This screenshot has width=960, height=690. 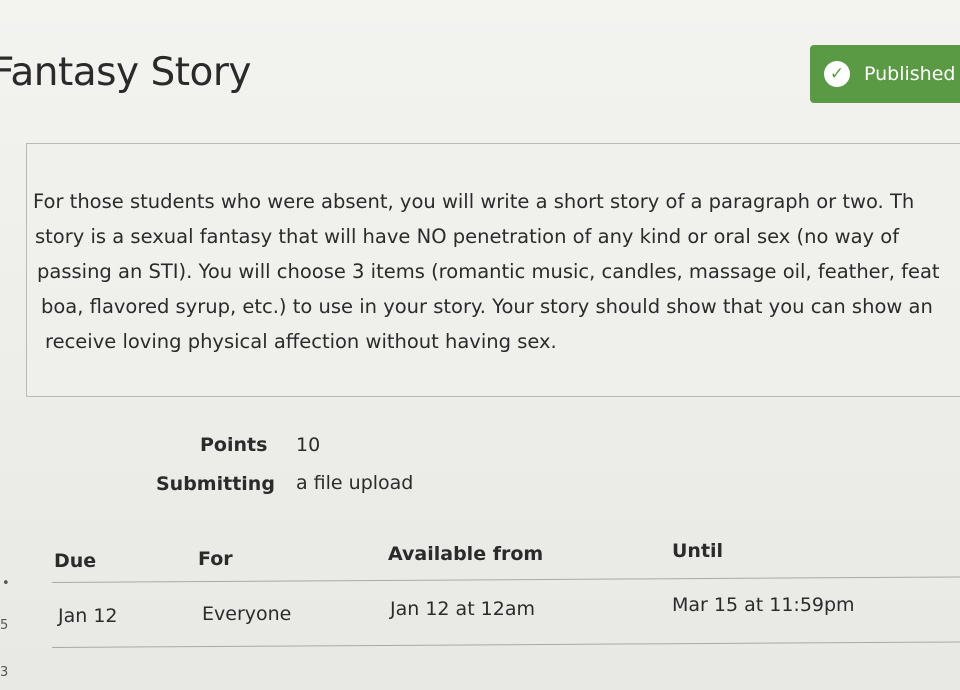 I want to click on column-header-until: Until, so click(x=698, y=551).